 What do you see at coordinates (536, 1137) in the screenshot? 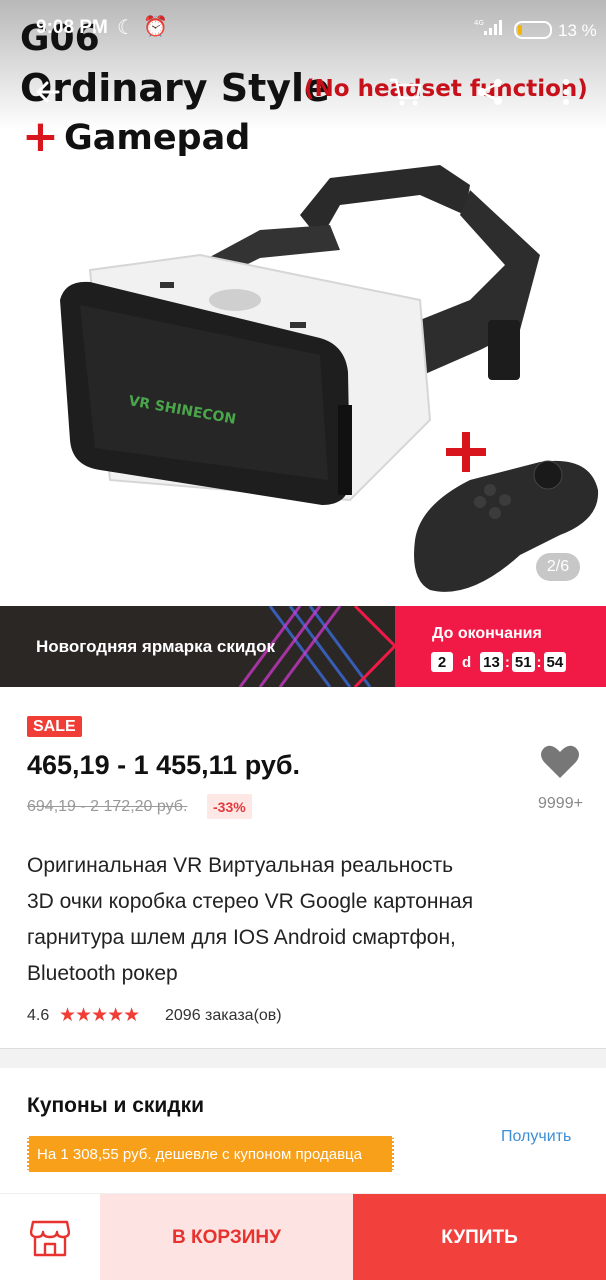
I see `coupon-get-link: Получить` at bounding box center [536, 1137].